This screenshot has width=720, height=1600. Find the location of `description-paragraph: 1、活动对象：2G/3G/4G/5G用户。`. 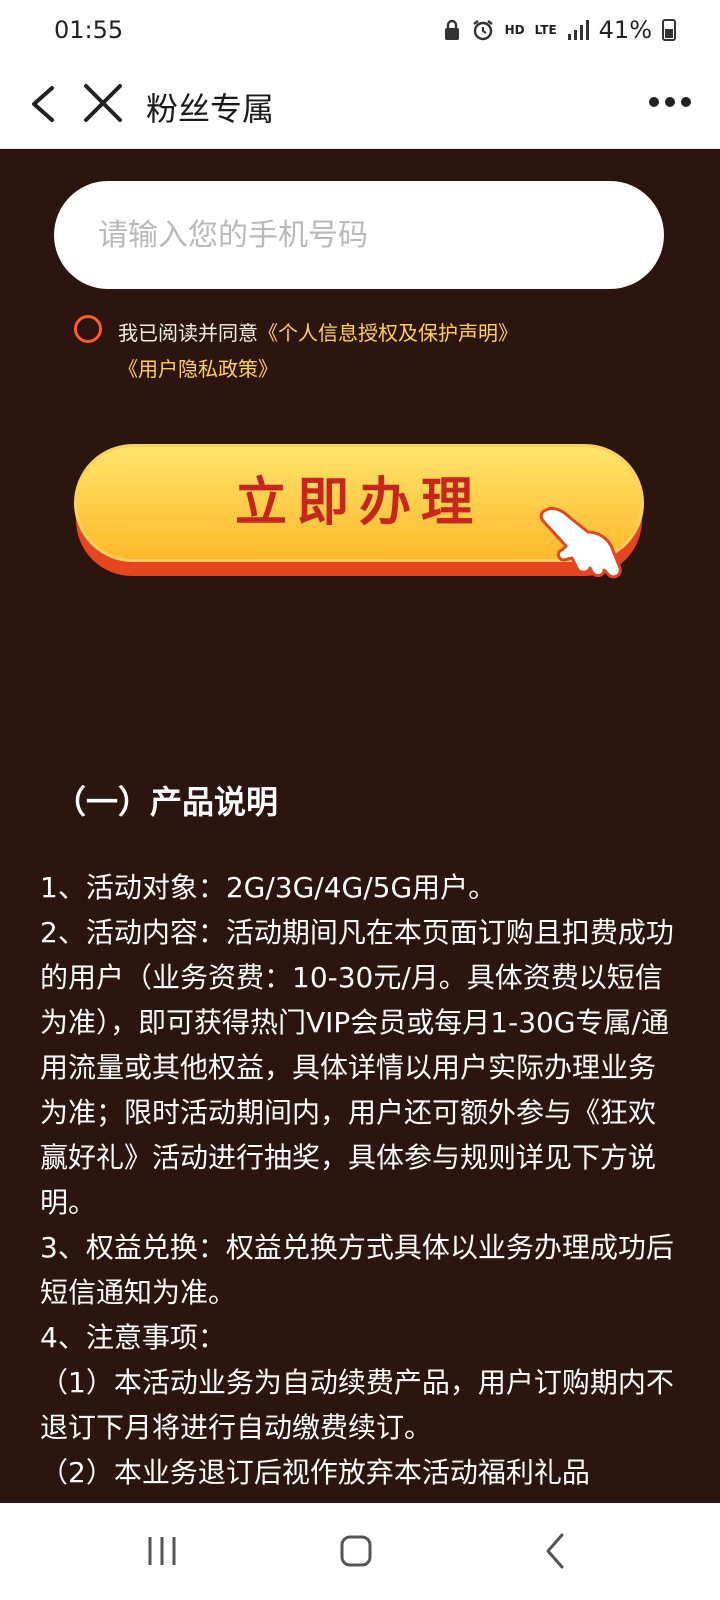

description-paragraph: 1、活动对象：2G/3G/4G/5G用户。 is located at coordinates (268, 887).